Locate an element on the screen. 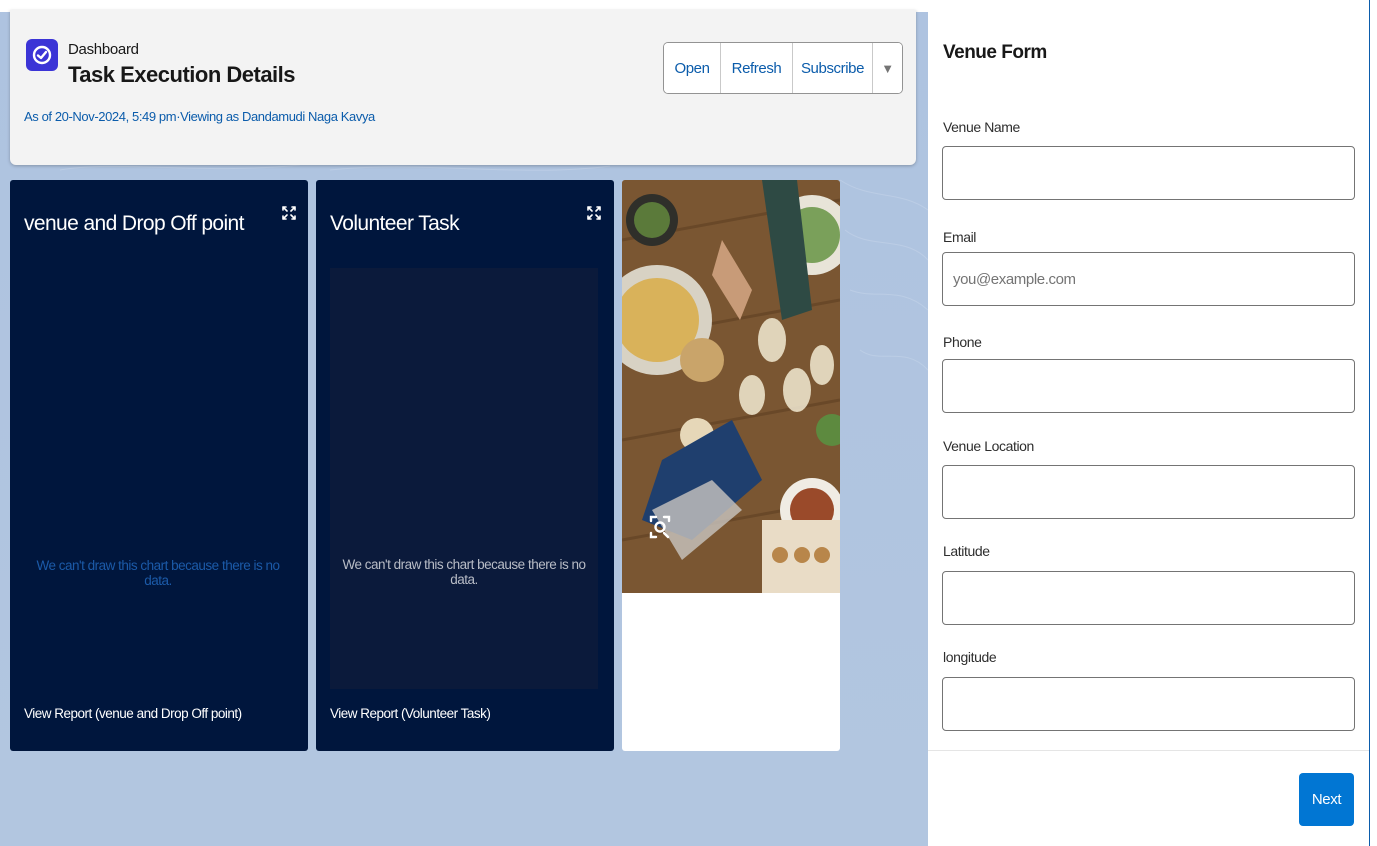 Image resolution: width=1377 pixels, height=846 pixels. page-title: Task Execution Details is located at coordinates (182, 74).